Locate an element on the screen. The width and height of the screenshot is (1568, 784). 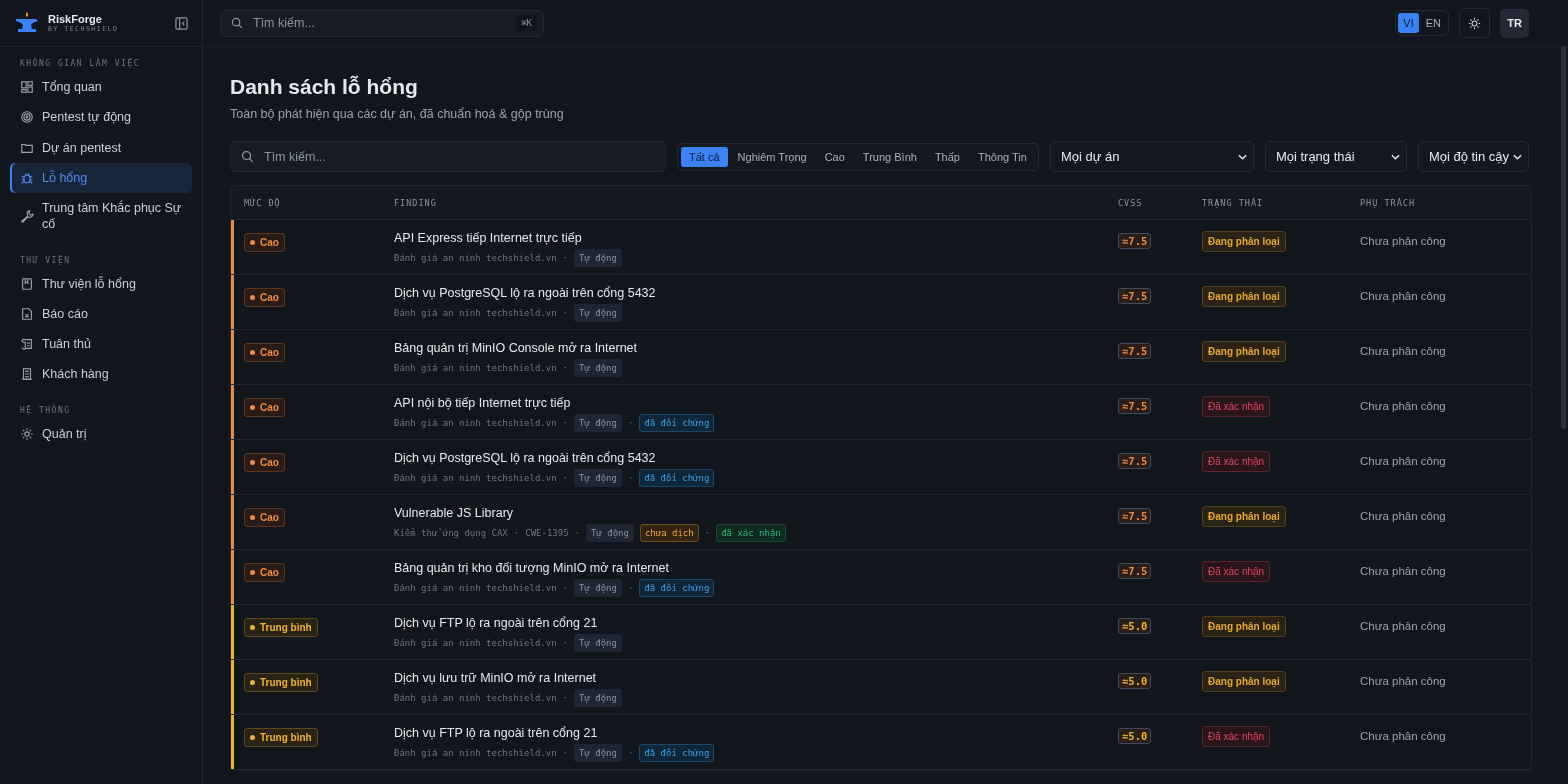
sidebar-item: Tổng quan is located at coordinates (101, 87).